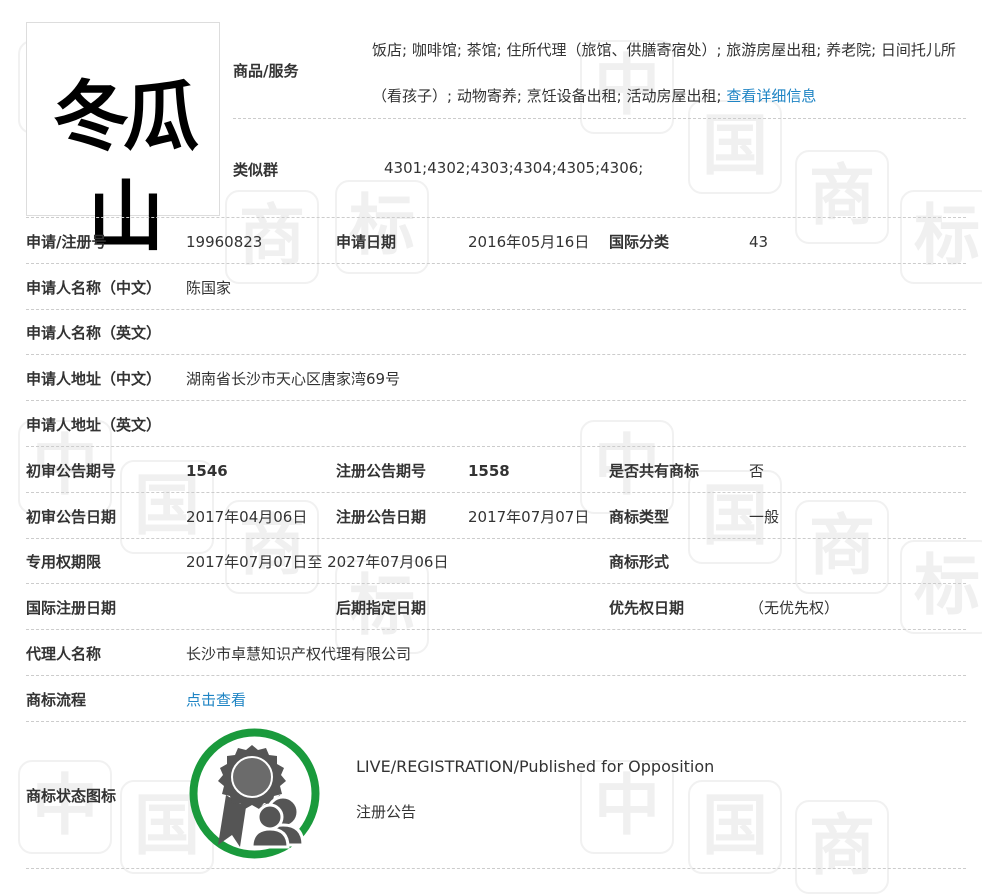  I want to click on info-row-exclusive-period: 专用权期限 2017年07月07日至 2027年07月06日 商标形式, so click(496, 574).